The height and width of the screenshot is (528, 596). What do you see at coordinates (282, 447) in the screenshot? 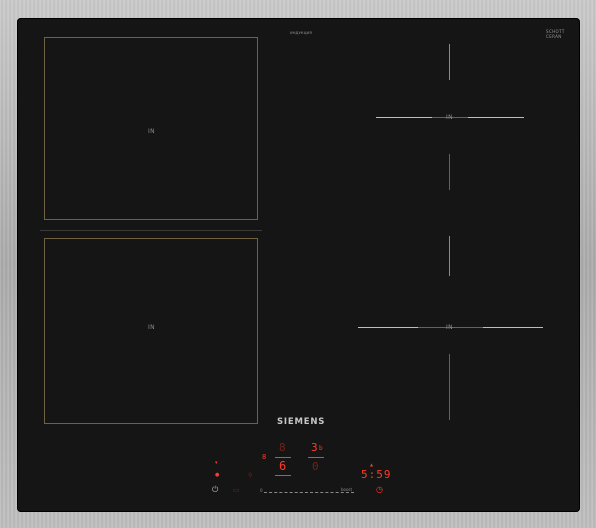
I see `display-rear-left-level: 8` at bounding box center [282, 447].